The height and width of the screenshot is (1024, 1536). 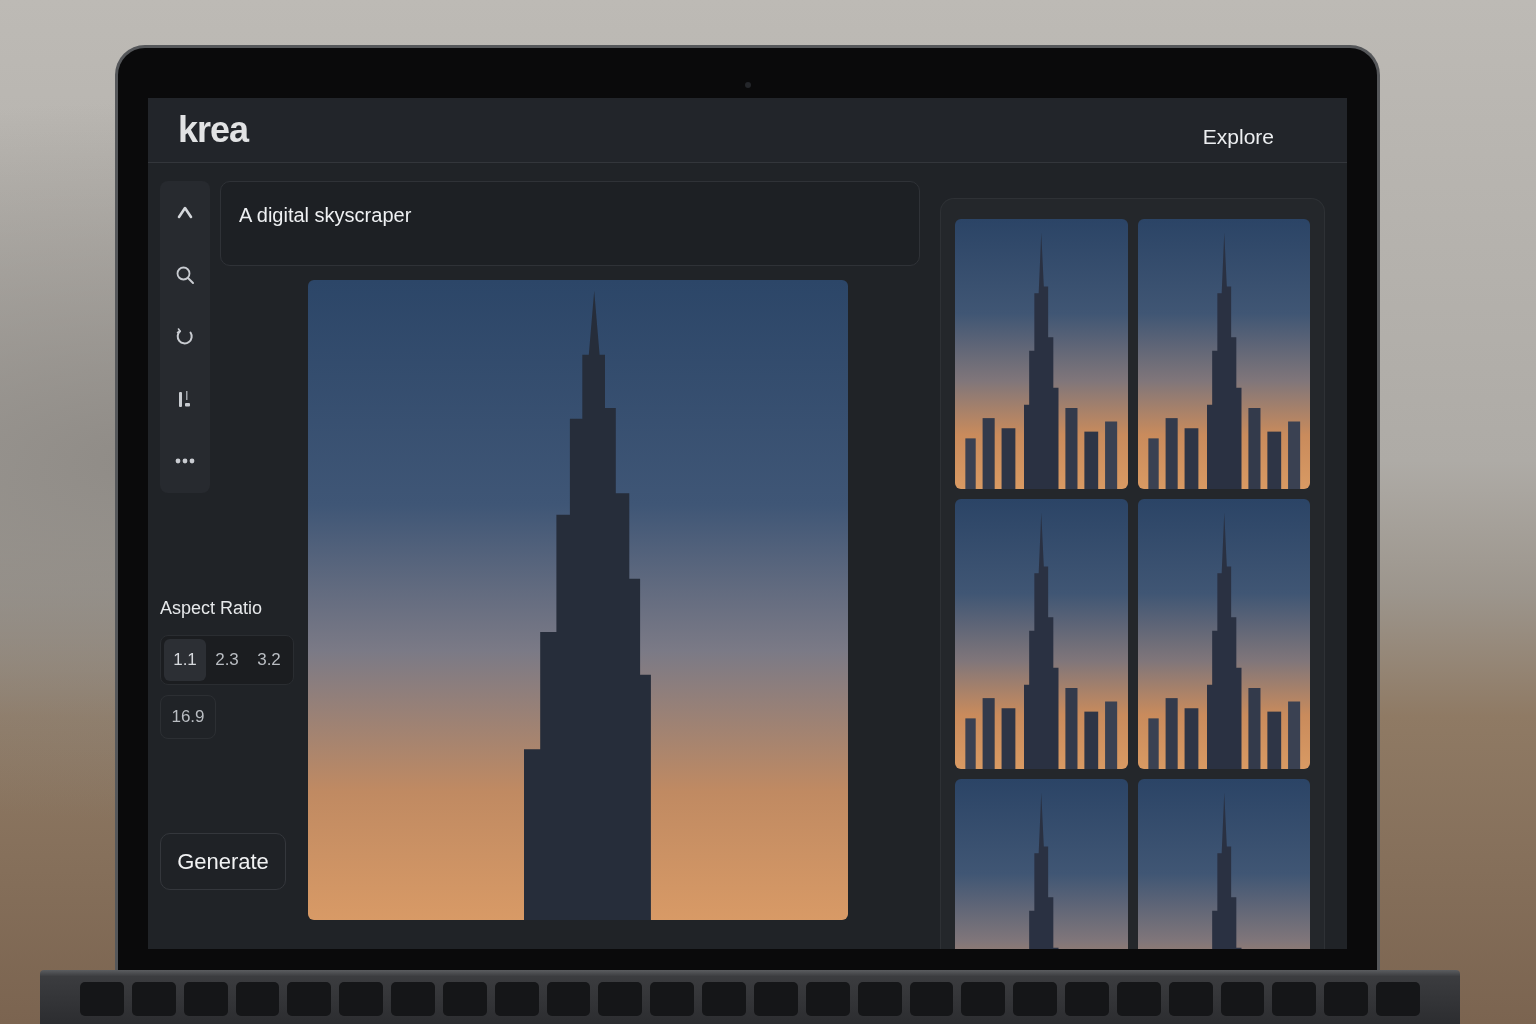 What do you see at coordinates (213, 130) in the screenshot?
I see `logo: krea` at bounding box center [213, 130].